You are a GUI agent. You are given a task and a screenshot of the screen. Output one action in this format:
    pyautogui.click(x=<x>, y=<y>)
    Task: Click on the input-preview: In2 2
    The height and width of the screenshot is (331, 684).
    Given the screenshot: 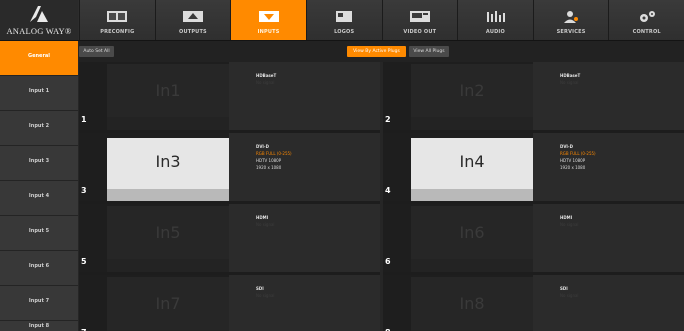 What is the action you would take?
    pyautogui.click(x=458, y=96)
    